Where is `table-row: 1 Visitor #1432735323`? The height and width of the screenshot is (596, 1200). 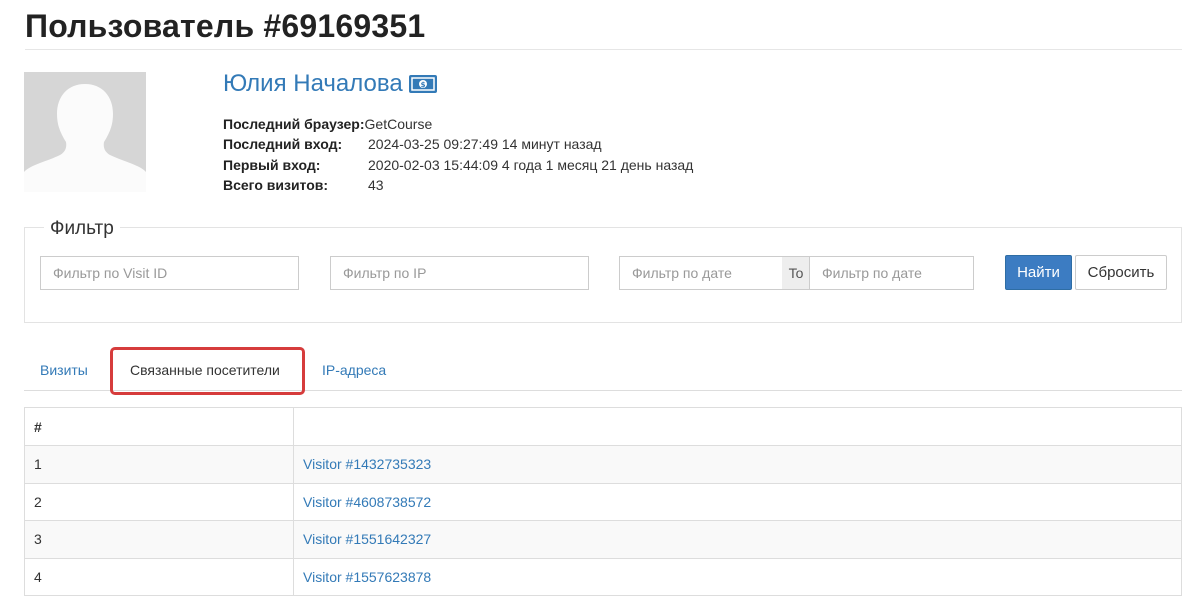 table-row: 1 Visitor #1432735323 is located at coordinates (603, 464).